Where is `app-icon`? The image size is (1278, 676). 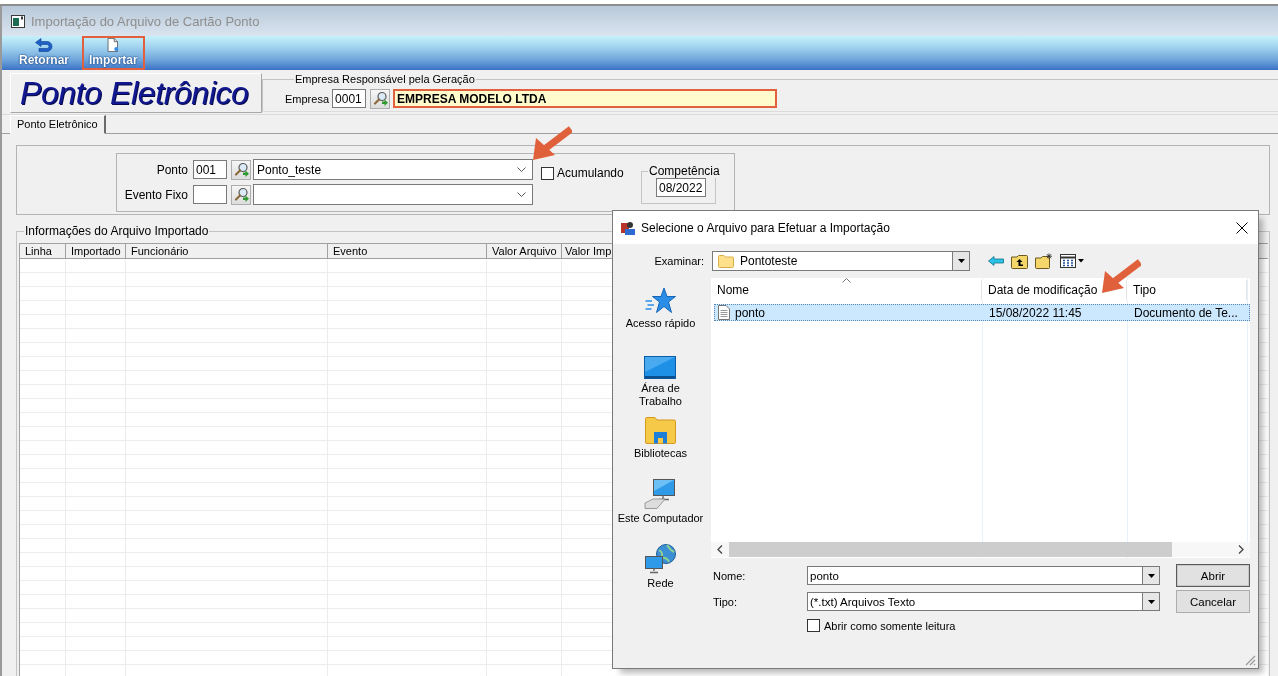
app-icon is located at coordinates (628, 227).